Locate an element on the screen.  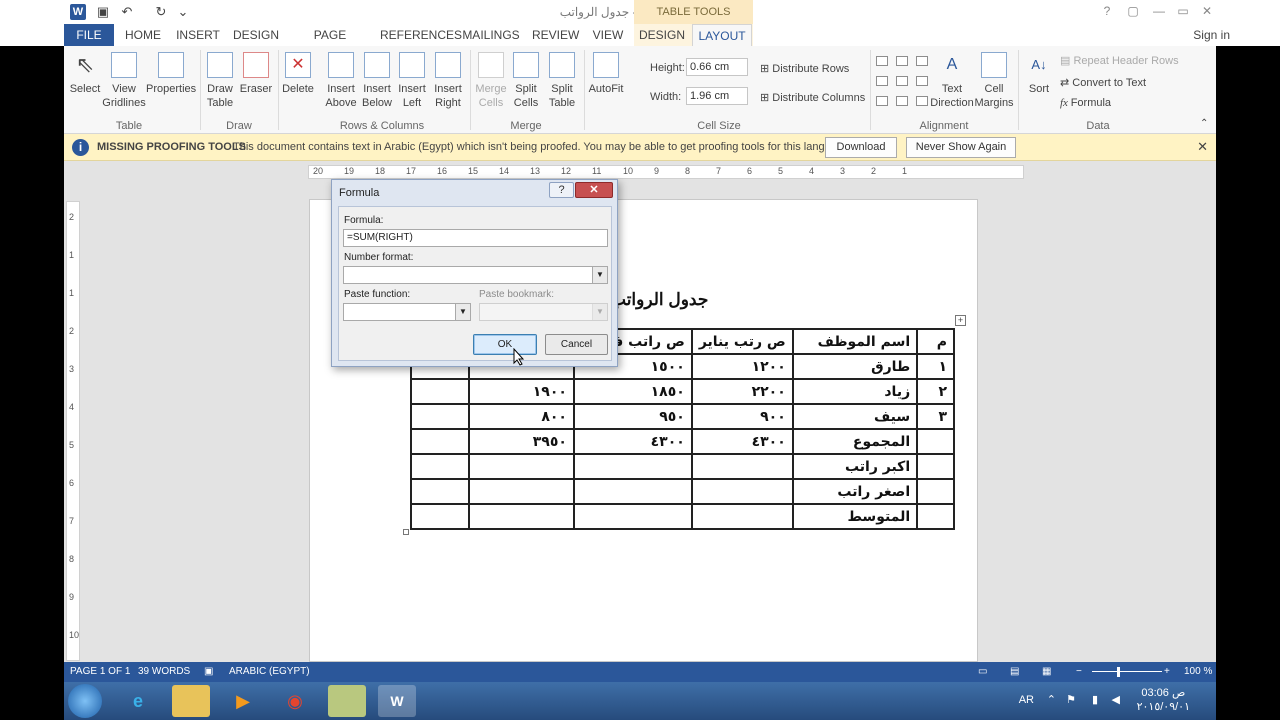
zoom-level: 100 % is located at coordinates (1198, 671).